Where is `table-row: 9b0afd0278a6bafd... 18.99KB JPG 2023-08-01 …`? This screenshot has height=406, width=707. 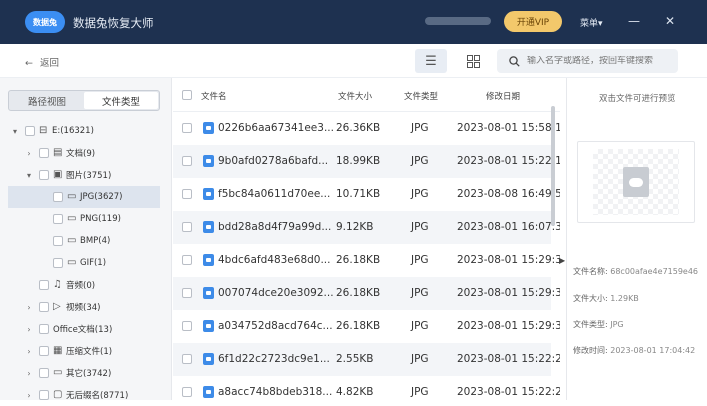 table-row: 9b0afd0278a6bafd... 18.99KB JPG 2023-08-01 … is located at coordinates (366, 161).